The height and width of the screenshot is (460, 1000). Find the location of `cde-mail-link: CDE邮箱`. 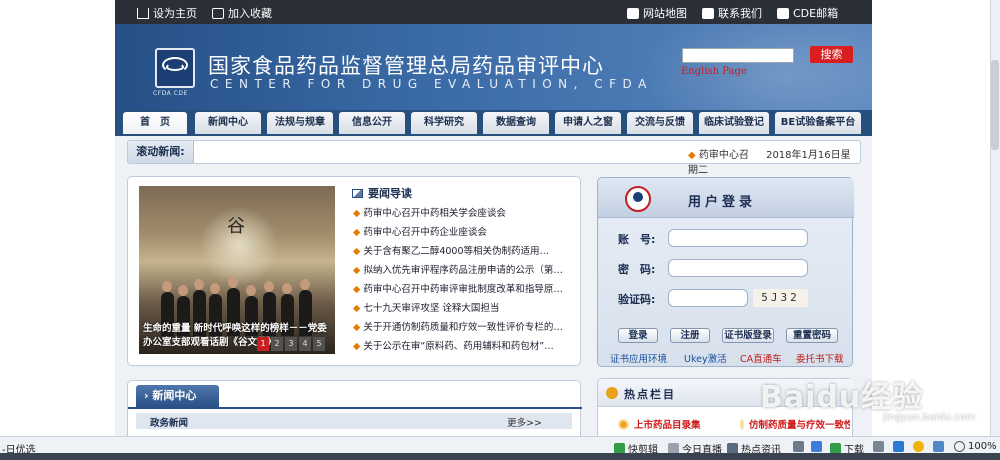

cde-mail-link: CDE邮箱 is located at coordinates (807, 13).